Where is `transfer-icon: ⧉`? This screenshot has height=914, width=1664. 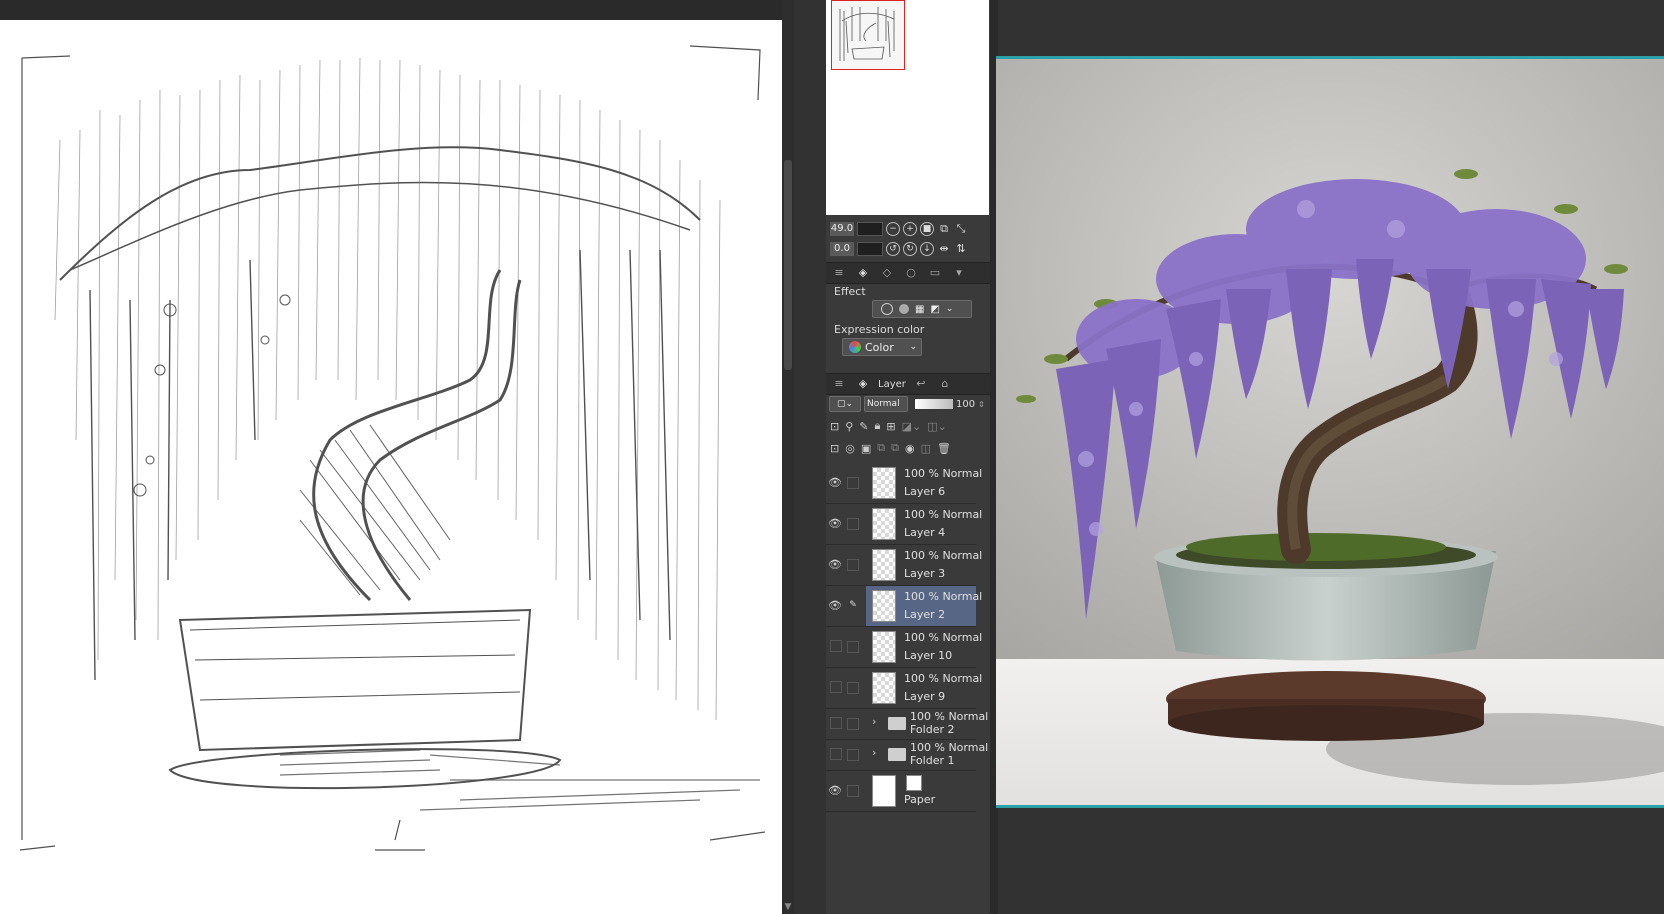 transfer-icon: ⧉ is located at coordinates (881, 448).